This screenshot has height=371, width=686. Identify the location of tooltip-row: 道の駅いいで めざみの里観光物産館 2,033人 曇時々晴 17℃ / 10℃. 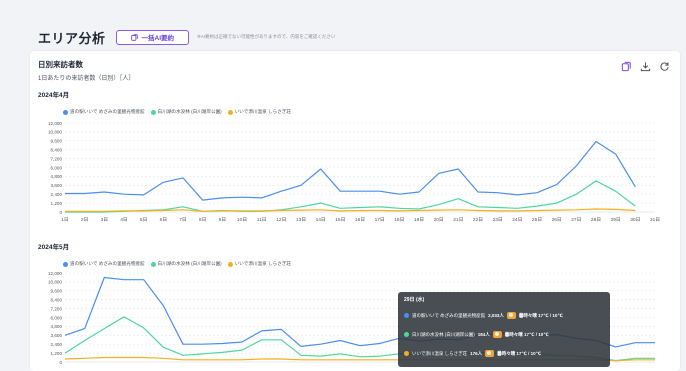
(483, 315).